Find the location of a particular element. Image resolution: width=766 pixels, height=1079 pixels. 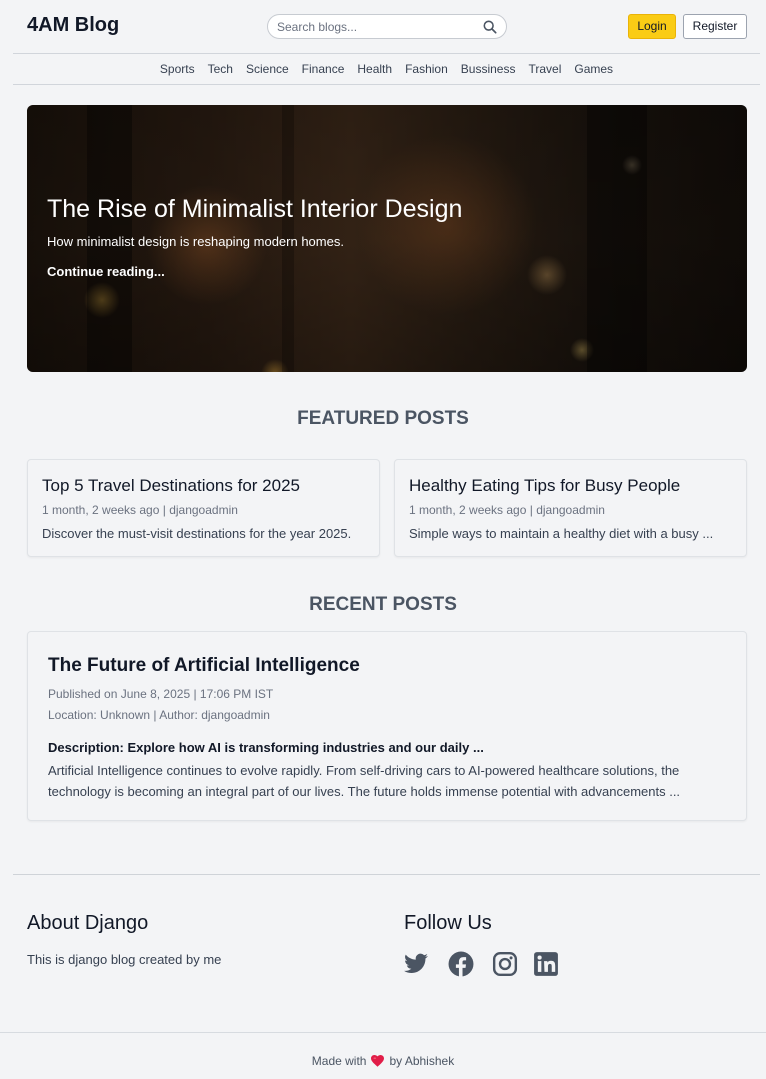

site-logo: 4AM Blog is located at coordinates (73, 25).